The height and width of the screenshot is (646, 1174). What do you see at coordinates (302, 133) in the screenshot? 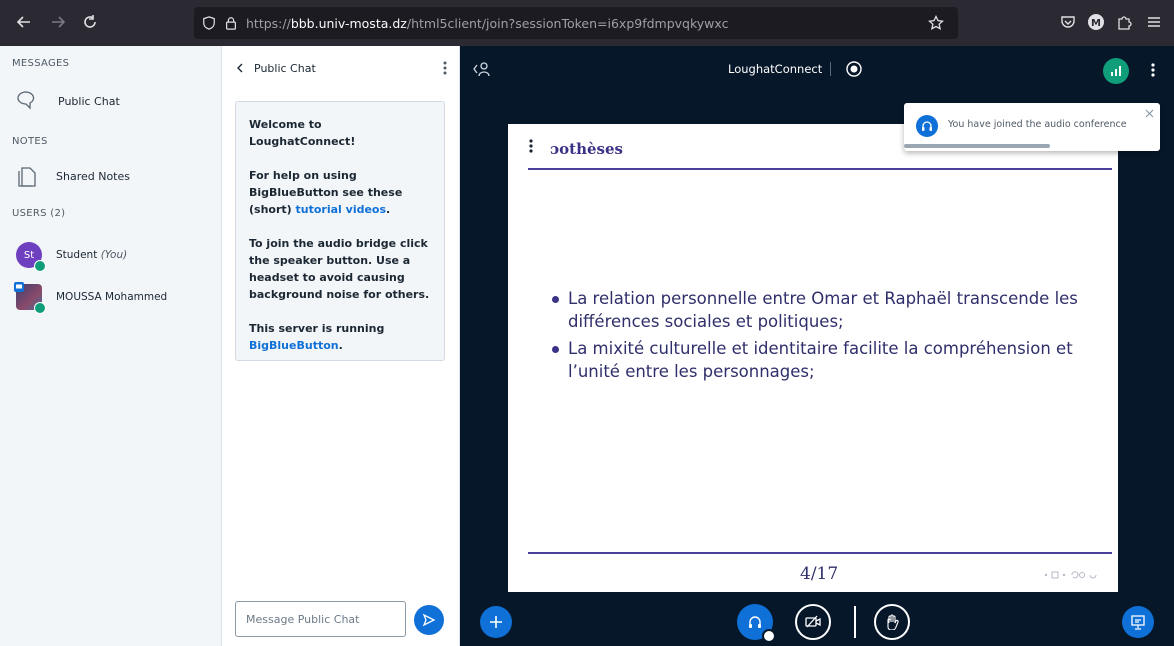
I see `welcome-title: Welcome to LoughatConnect!` at bounding box center [302, 133].